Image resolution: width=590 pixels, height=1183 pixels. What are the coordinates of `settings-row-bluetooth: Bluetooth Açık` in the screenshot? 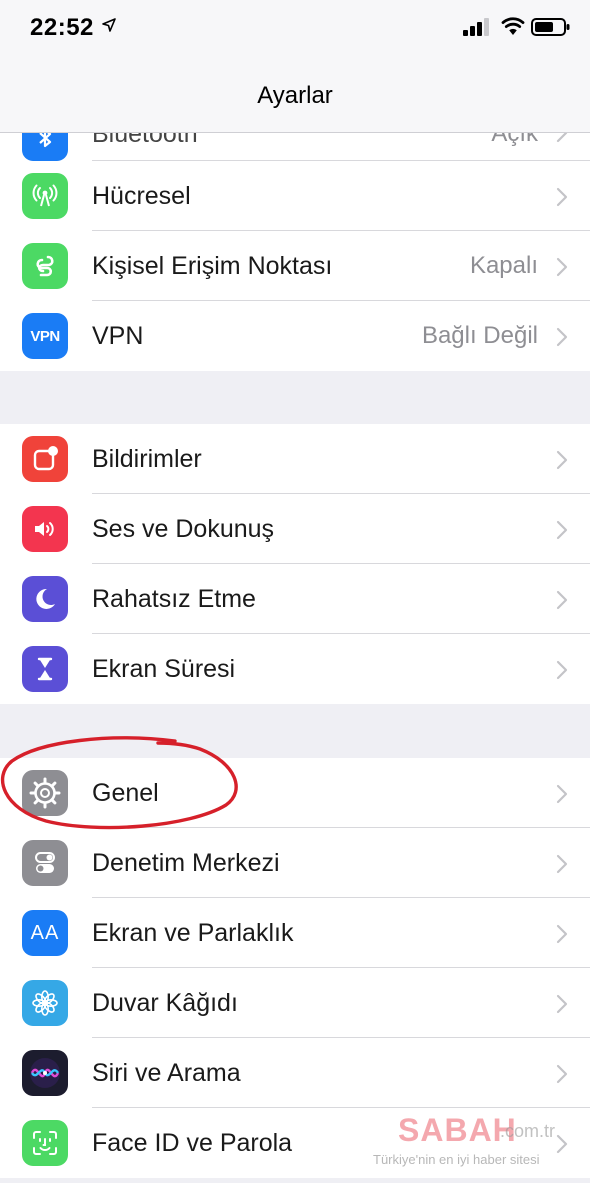 It's located at (295, 147).